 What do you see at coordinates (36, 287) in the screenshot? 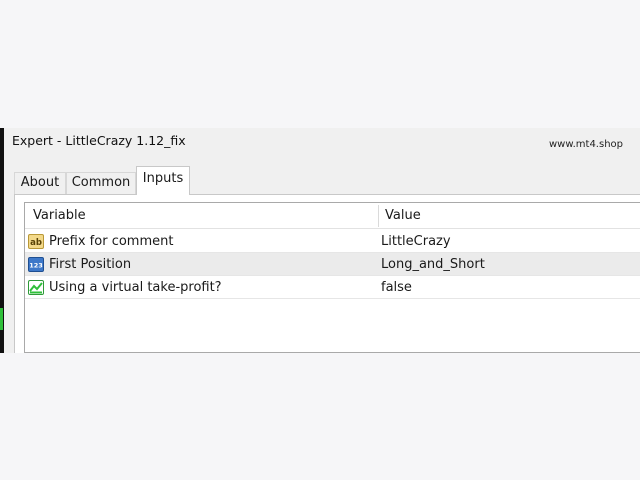
I see `chart-toggle-icon` at bounding box center [36, 287].